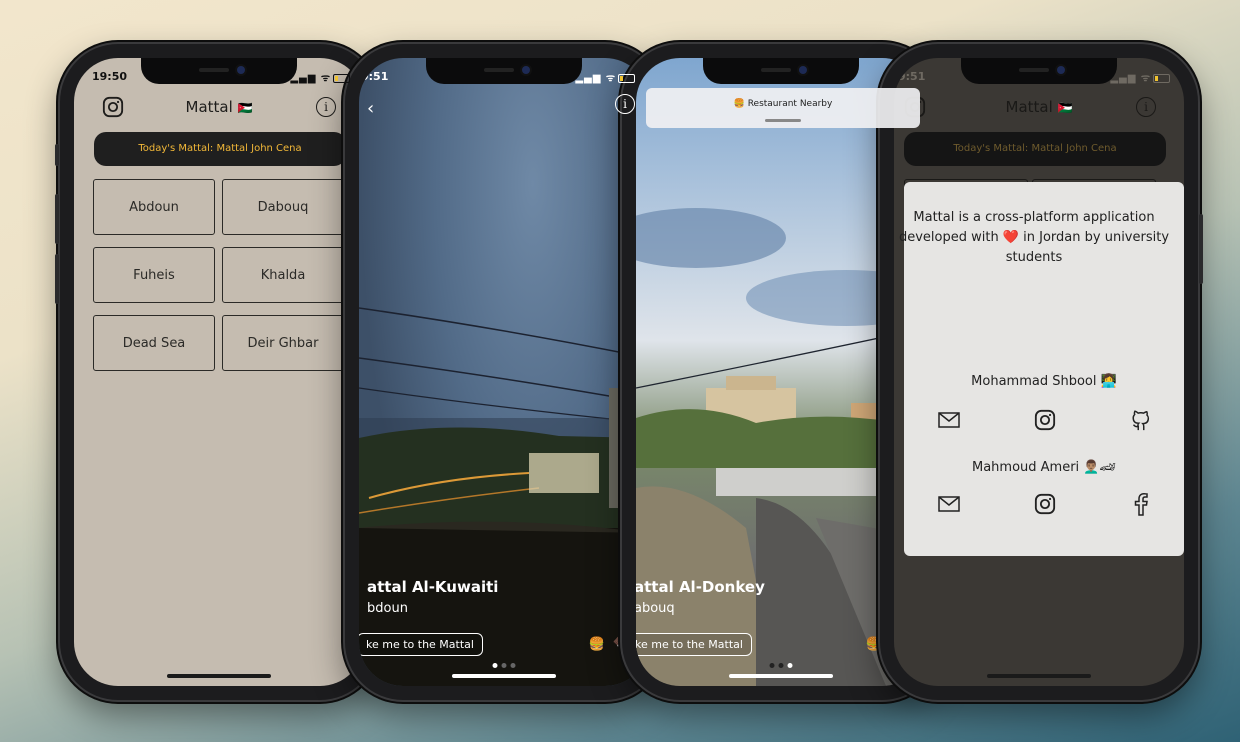  What do you see at coordinates (1044, 381) in the screenshot?
I see `developer-name: Mohammad Shbool 👩‍💻` at bounding box center [1044, 381].